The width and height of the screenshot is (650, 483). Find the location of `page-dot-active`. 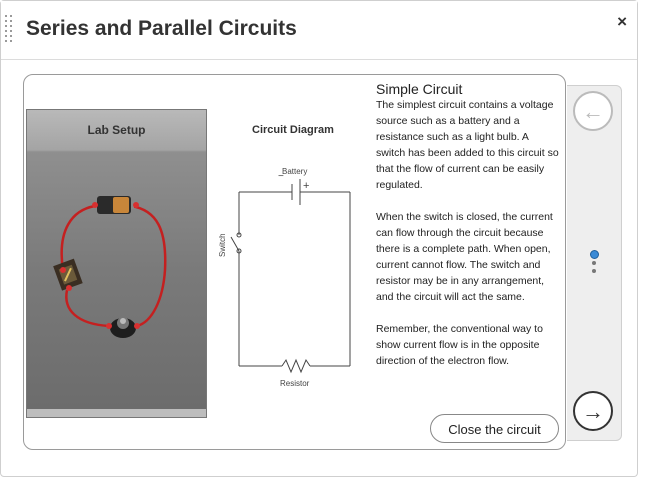

page-dot-active is located at coordinates (594, 254).